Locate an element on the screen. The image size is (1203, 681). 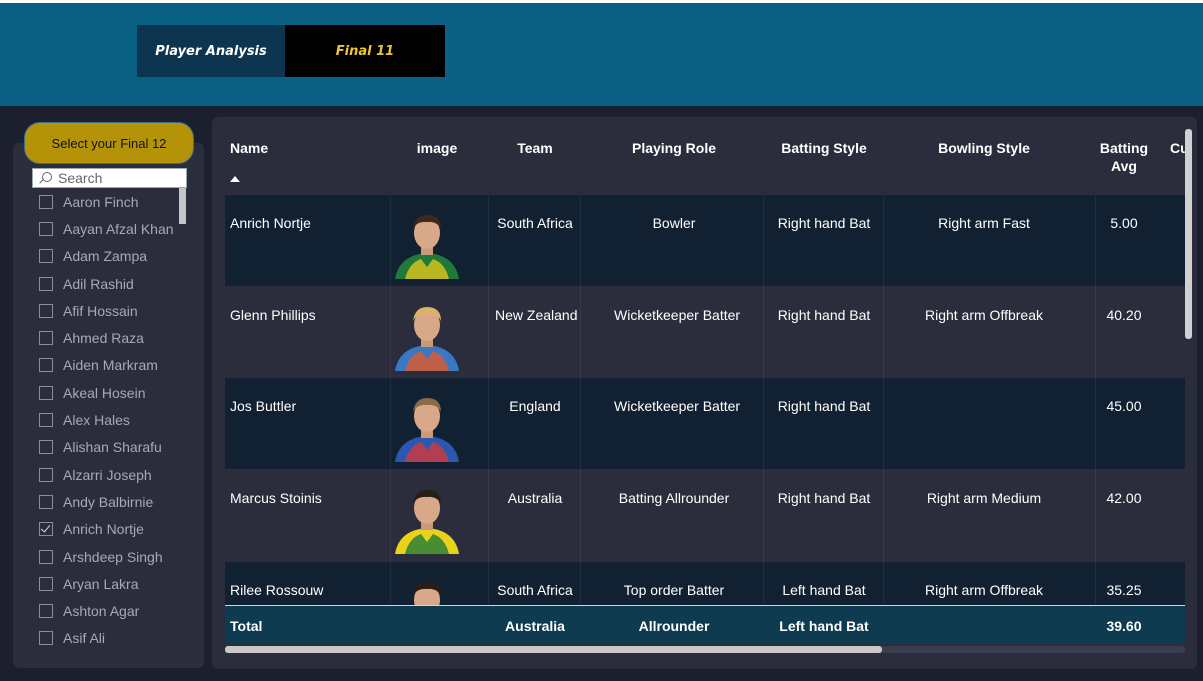
total-batting-style: Left hand Bat is located at coordinates (824, 626).